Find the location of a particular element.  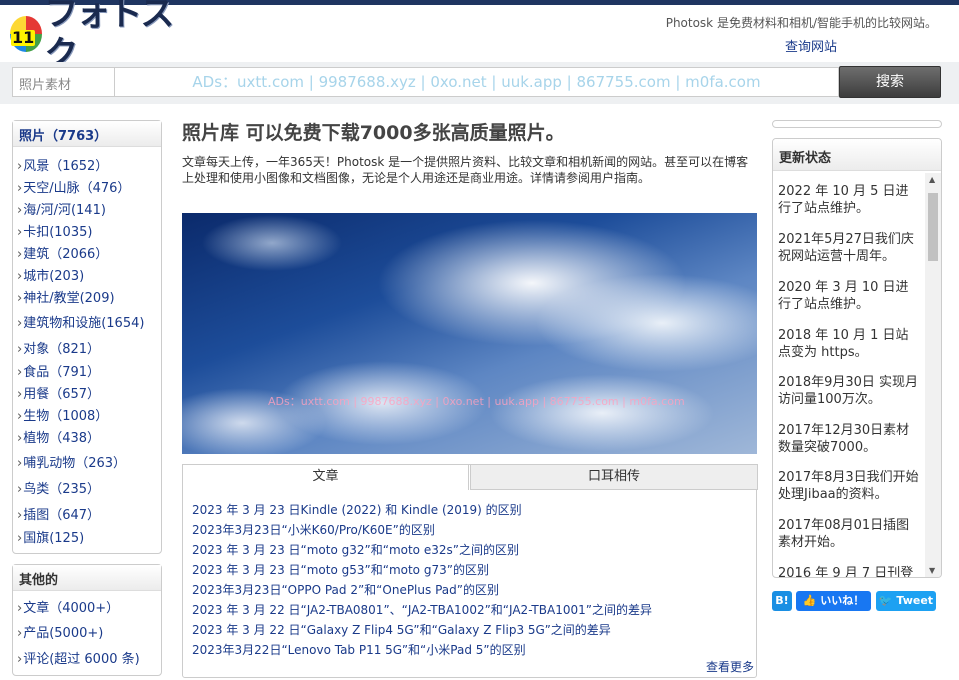

tab-articles: 文章 is located at coordinates (325, 477).